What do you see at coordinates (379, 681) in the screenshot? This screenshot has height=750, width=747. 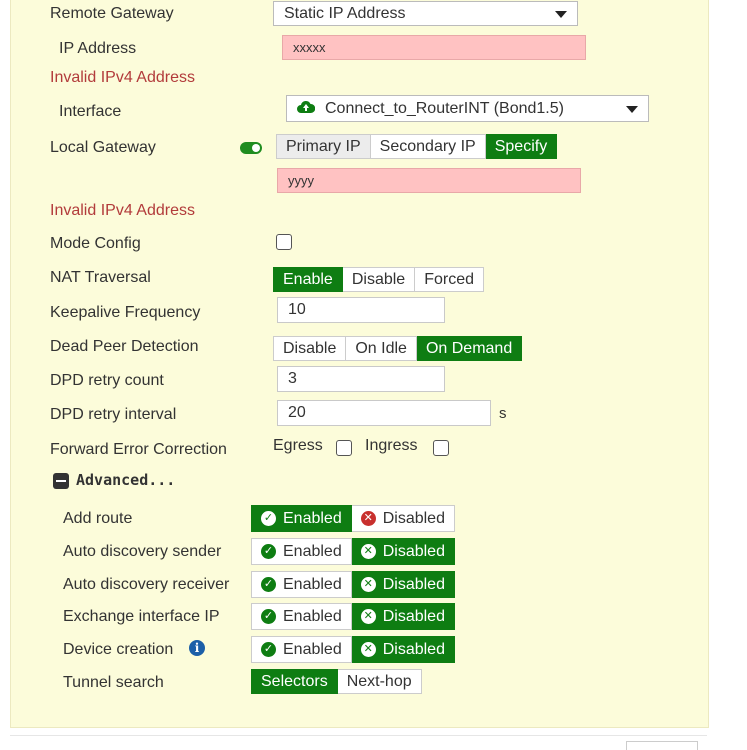 I see `tunnel-search-next-hop: Next-hop` at bounding box center [379, 681].